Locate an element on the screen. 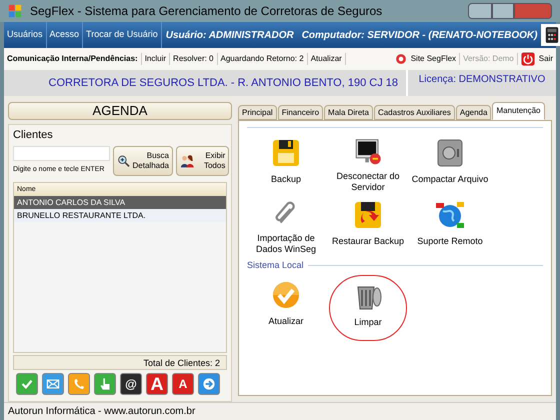 The height and width of the screenshot is (420, 560). tool-button: Suporte Remoto is located at coordinates (450, 225).